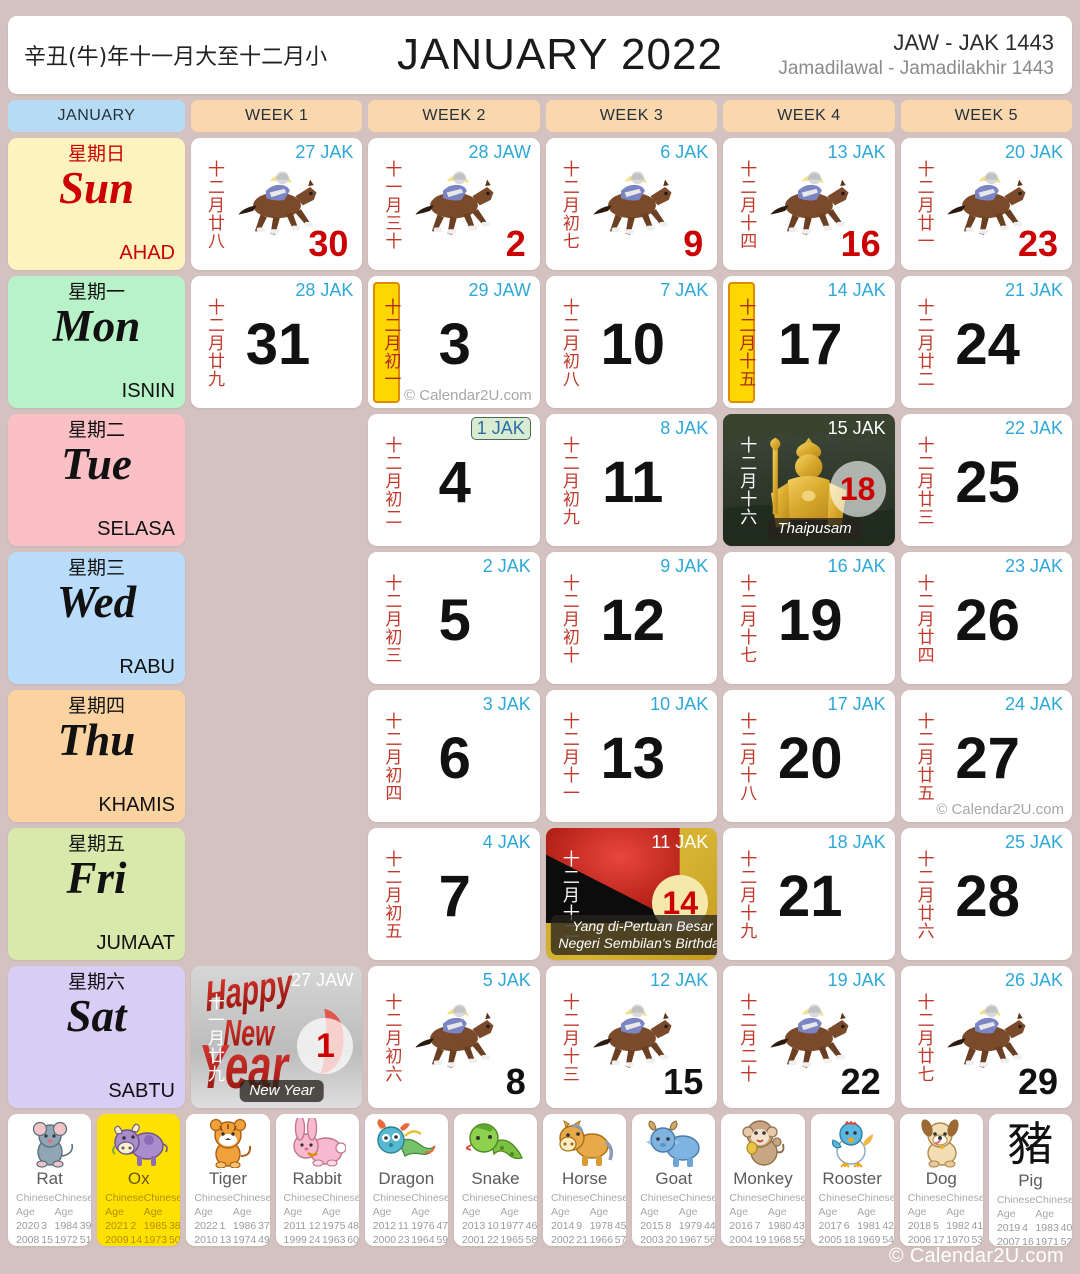  Describe the element at coordinates (499, 290) in the screenshot. I see `hijri-date: 29 JAW` at that location.